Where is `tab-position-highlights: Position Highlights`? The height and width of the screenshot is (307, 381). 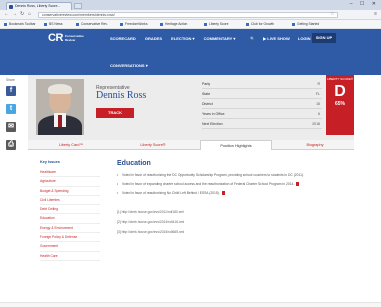
tab-position-highlights: Position Highlights is located at coordinates (236, 145).